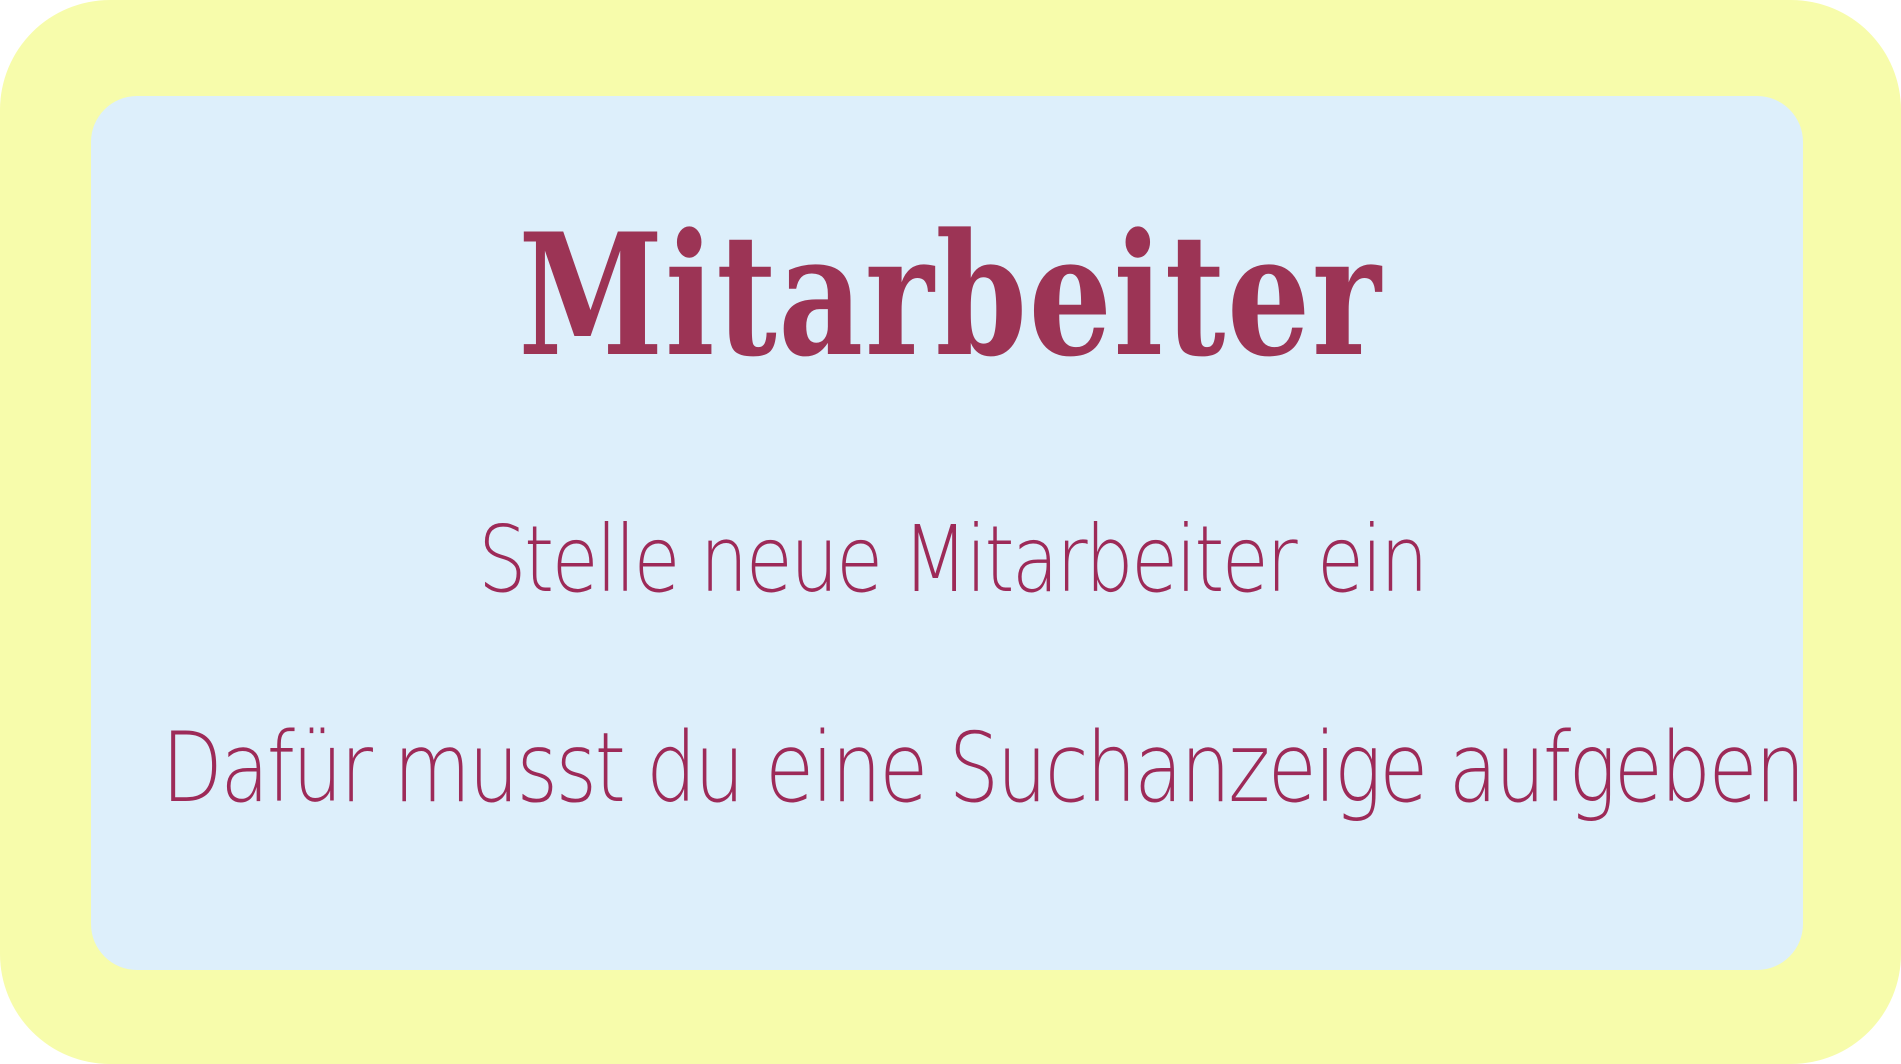  Describe the element at coordinates (953, 559) in the screenshot. I see `card-text-line-1: Stelle neue Mitarbeiter ein` at that location.